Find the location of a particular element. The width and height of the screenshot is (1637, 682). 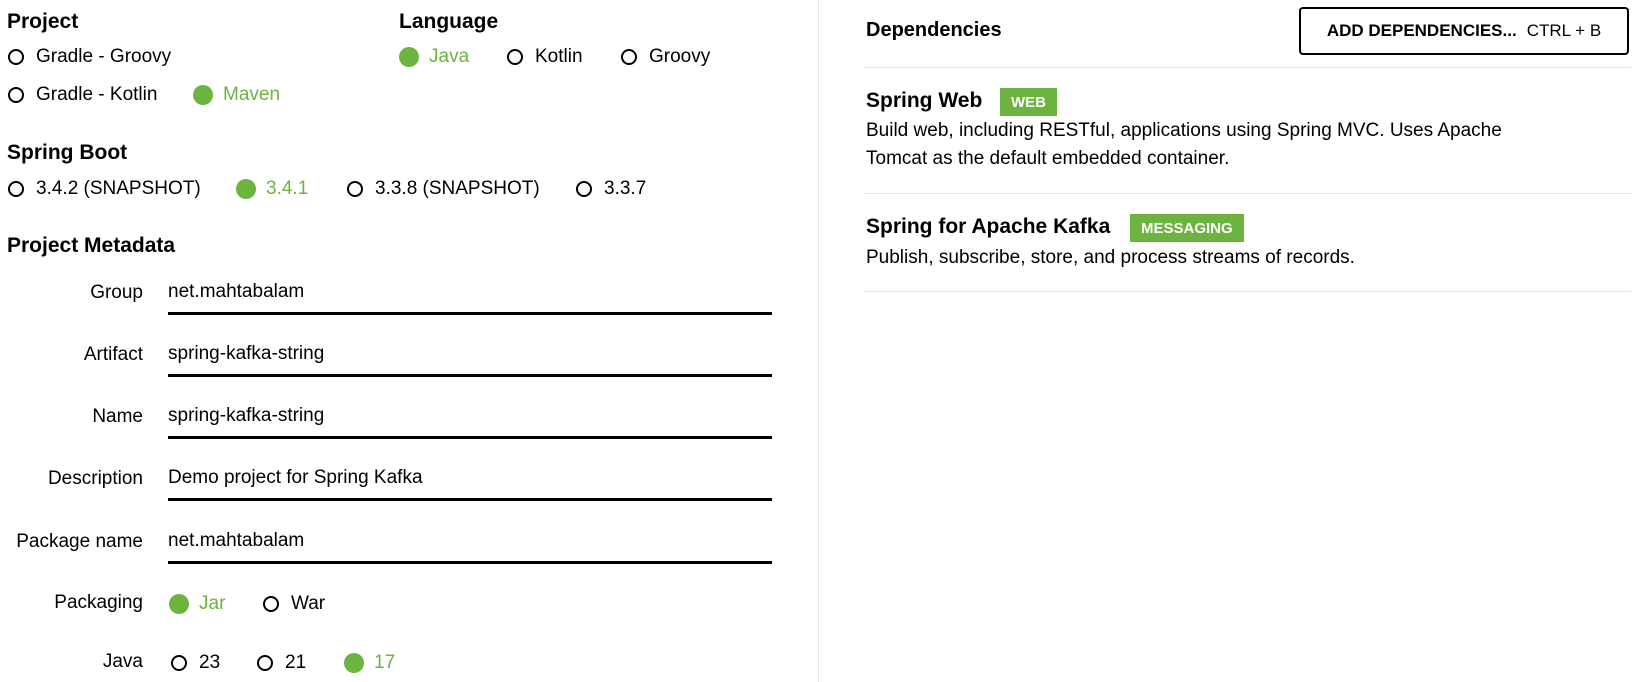

radio-boot-3-3-8: 3.3.8 (SNAPSHOT) is located at coordinates (443, 189).